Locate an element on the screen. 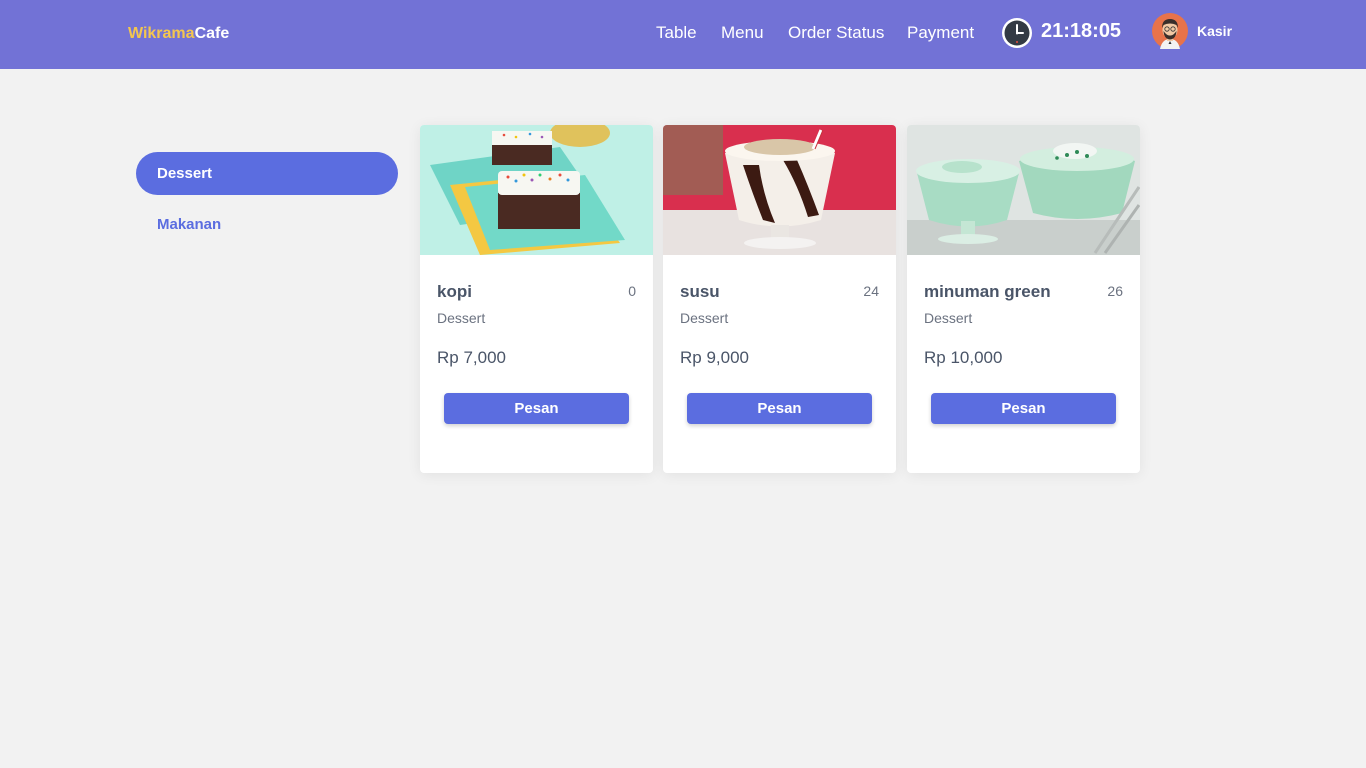  product-price: Rp 7,000 is located at coordinates (471, 357).